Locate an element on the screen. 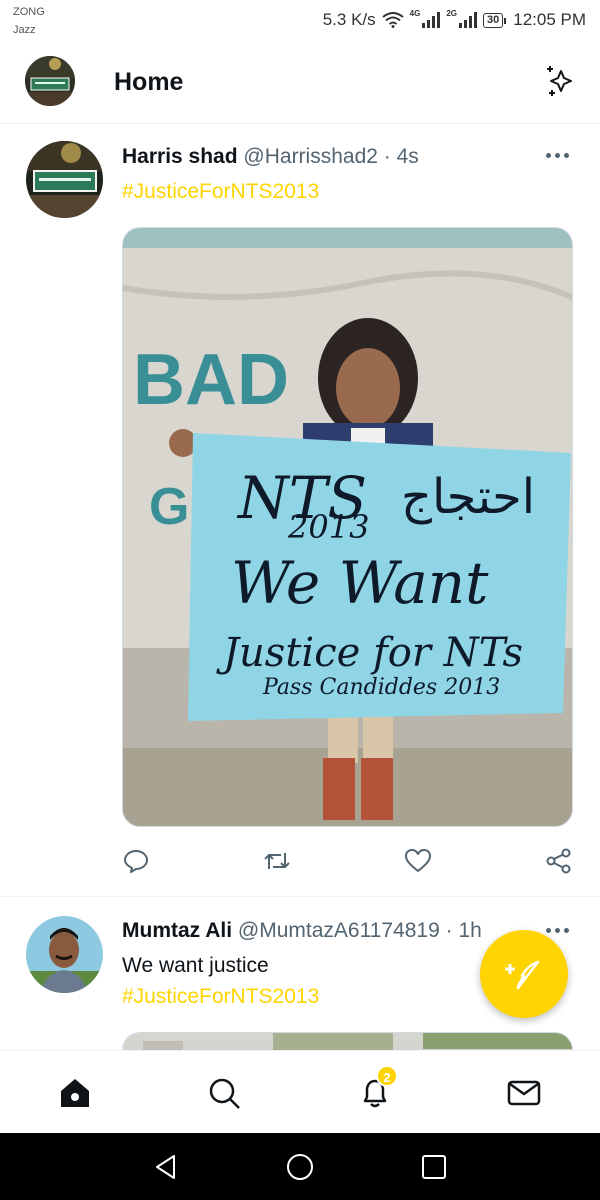  retweet-icon is located at coordinates (277, 861).